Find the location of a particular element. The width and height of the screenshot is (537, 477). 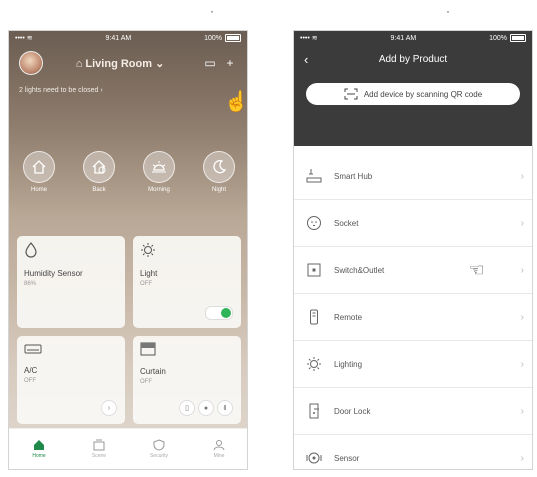

curtain-icon is located at coordinates (148, 349).